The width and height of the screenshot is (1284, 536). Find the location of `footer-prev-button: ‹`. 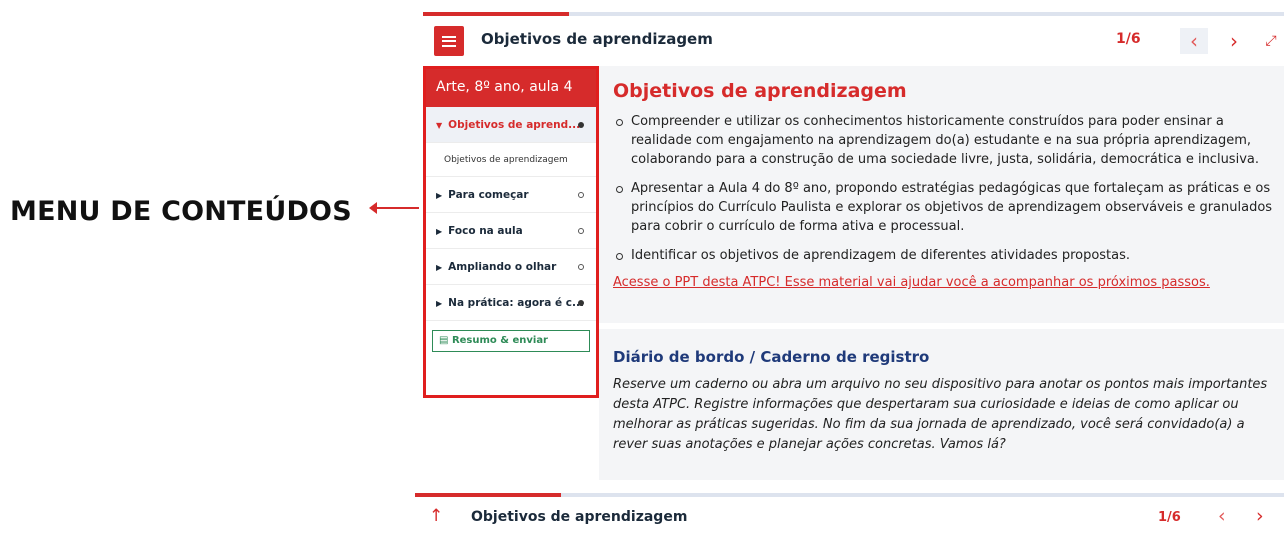

footer-prev-button: ‹ is located at coordinates (1222, 516).